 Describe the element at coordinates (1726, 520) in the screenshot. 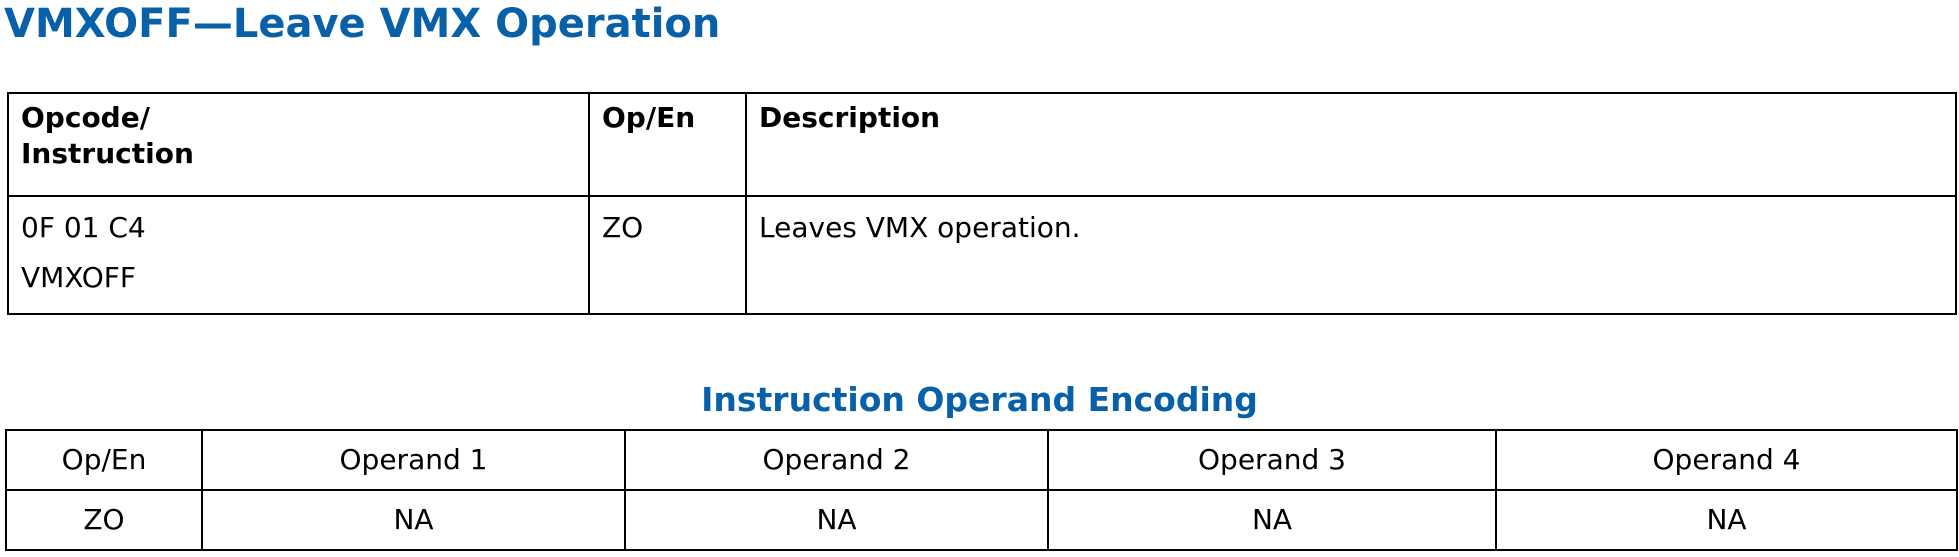

I see `encoding-cell-operand-4: NA` at that location.